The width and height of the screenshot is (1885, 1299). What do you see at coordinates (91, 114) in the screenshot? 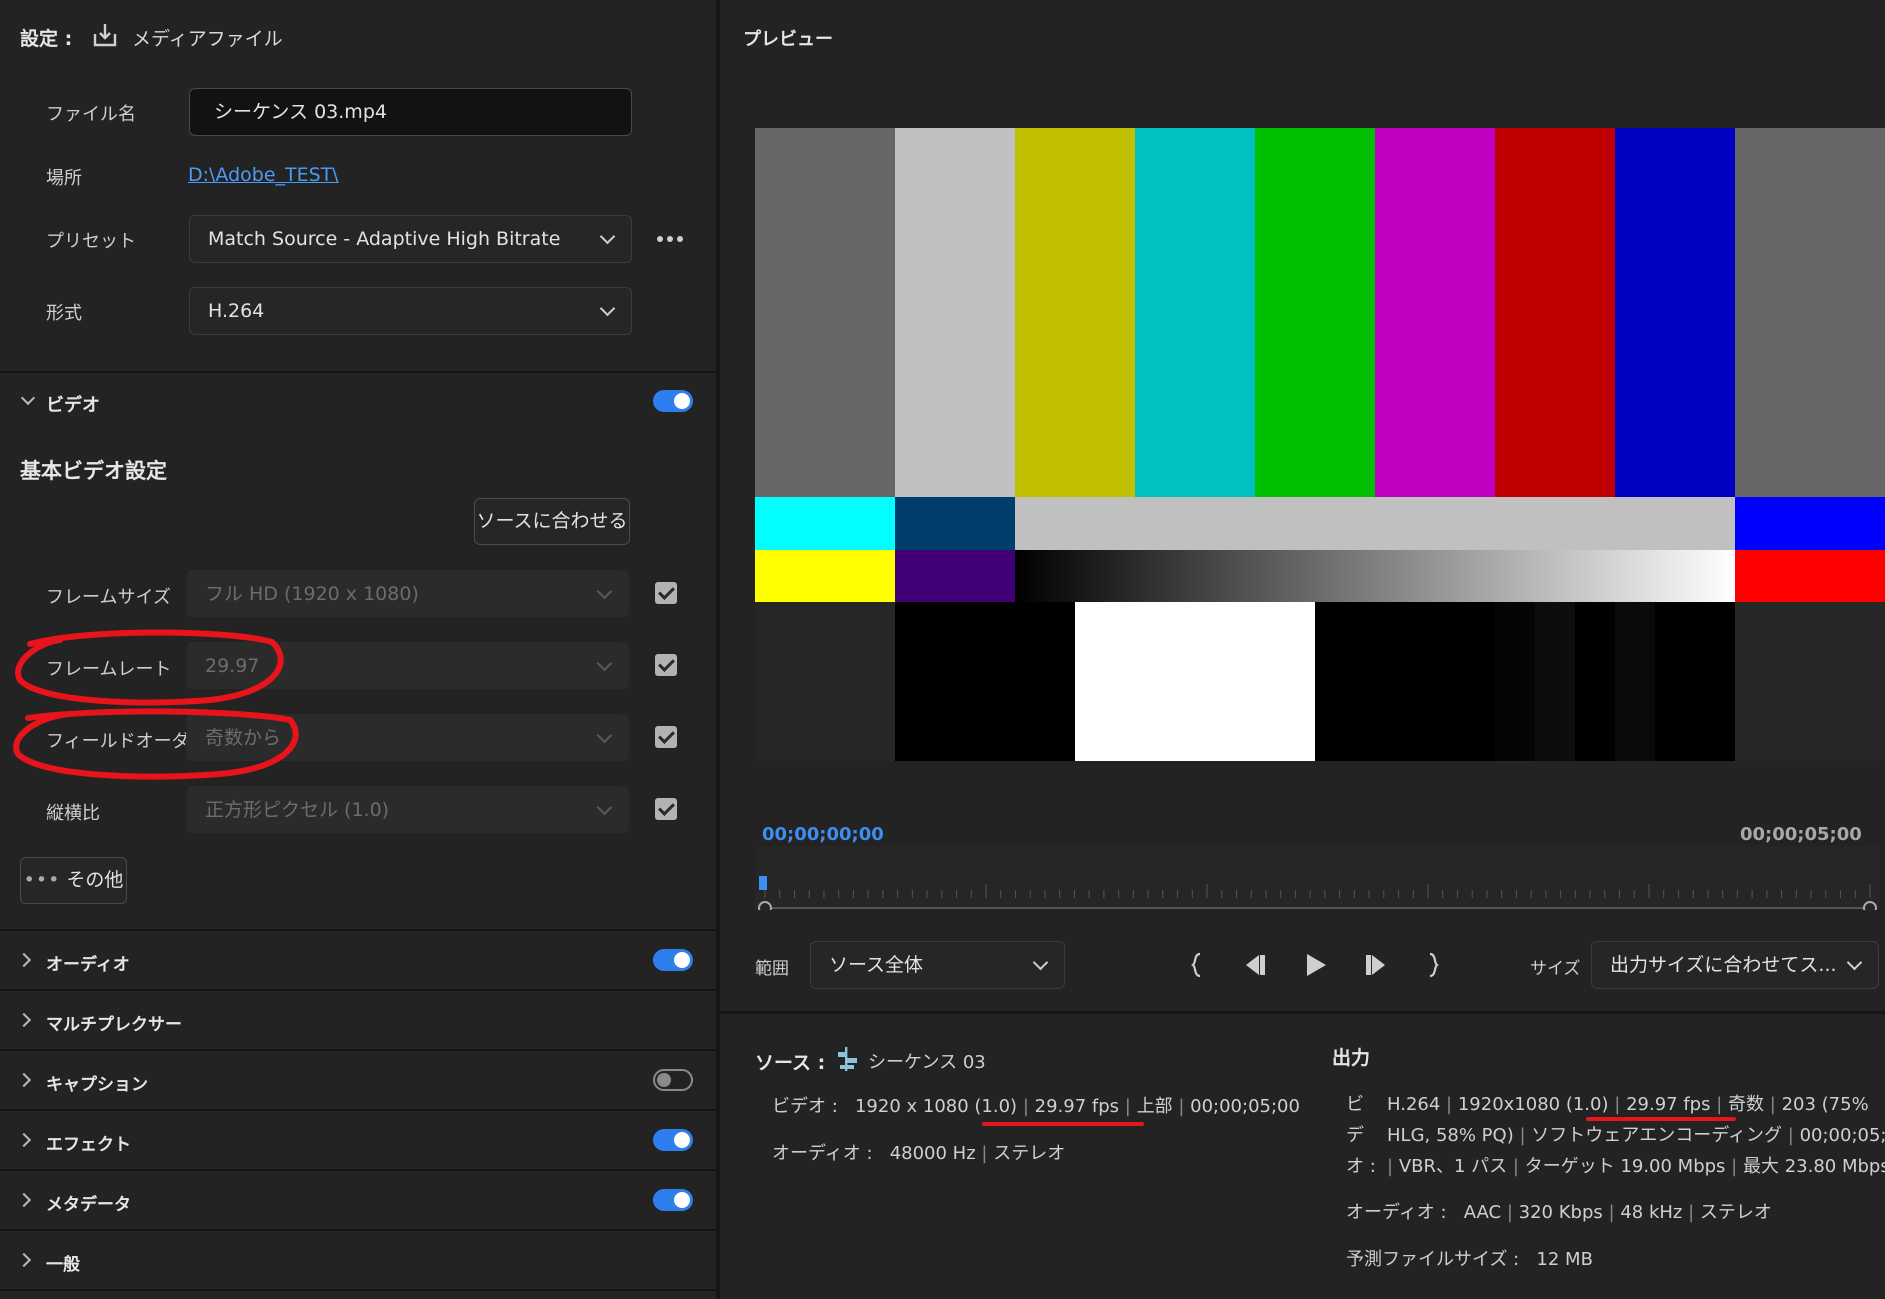
I see `filename-label: ファイル名` at bounding box center [91, 114].